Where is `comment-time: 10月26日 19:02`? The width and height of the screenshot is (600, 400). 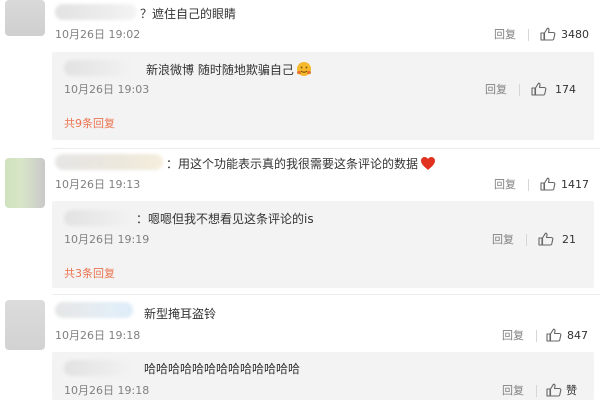
comment-time: 10月26日 19:02 is located at coordinates (98, 34).